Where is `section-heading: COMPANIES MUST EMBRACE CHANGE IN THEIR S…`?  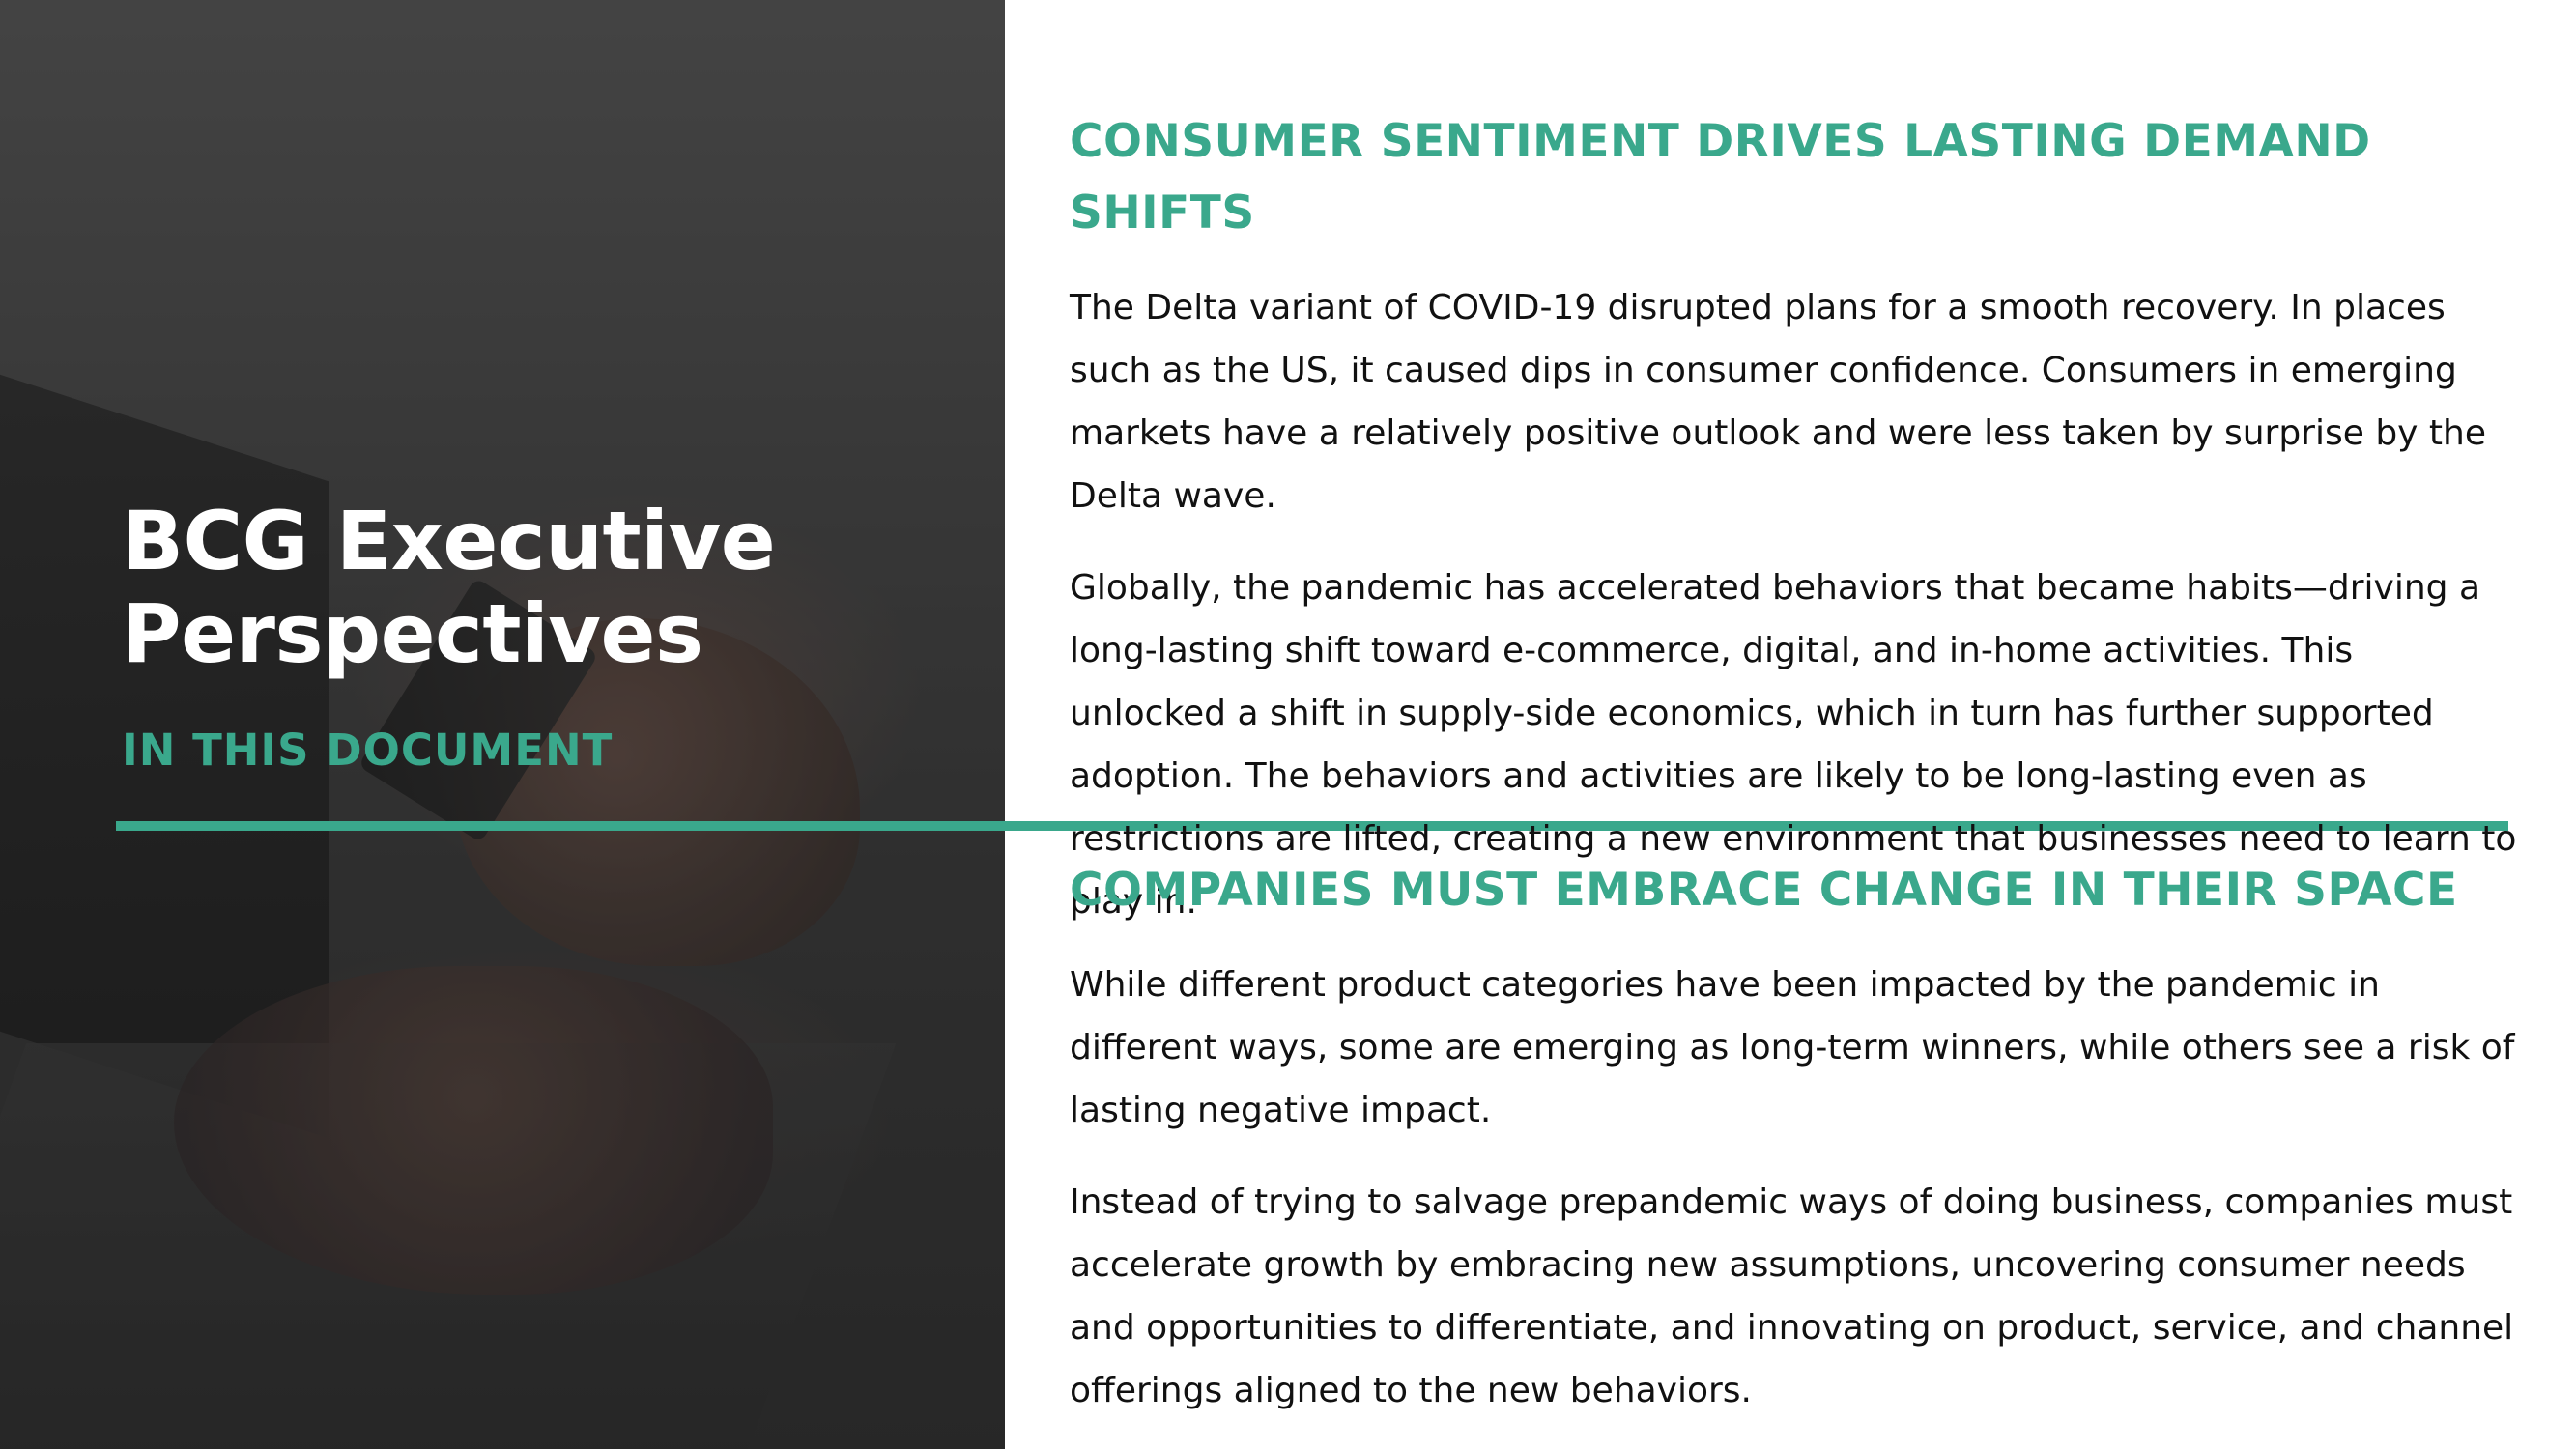 section-heading: COMPANIES MUST EMBRACE CHANGE IN THEIR S… is located at coordinates (1764, 890).